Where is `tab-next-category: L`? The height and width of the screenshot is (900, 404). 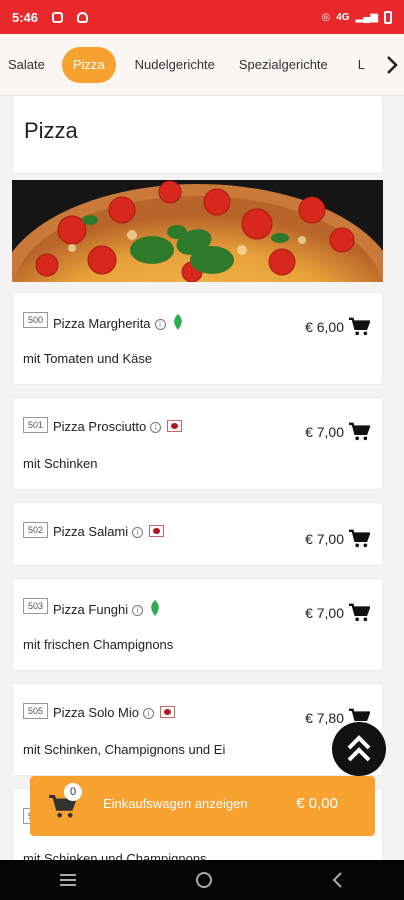
tab-next-category: L is located at coordinates (361, 64).